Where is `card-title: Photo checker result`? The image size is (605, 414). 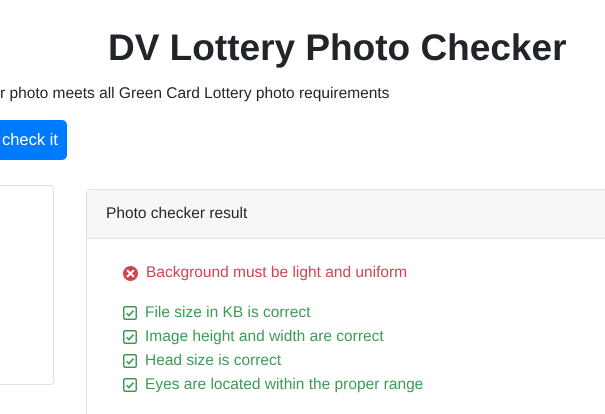
card-title: Photo checker result is located at coordinates (177, 214).